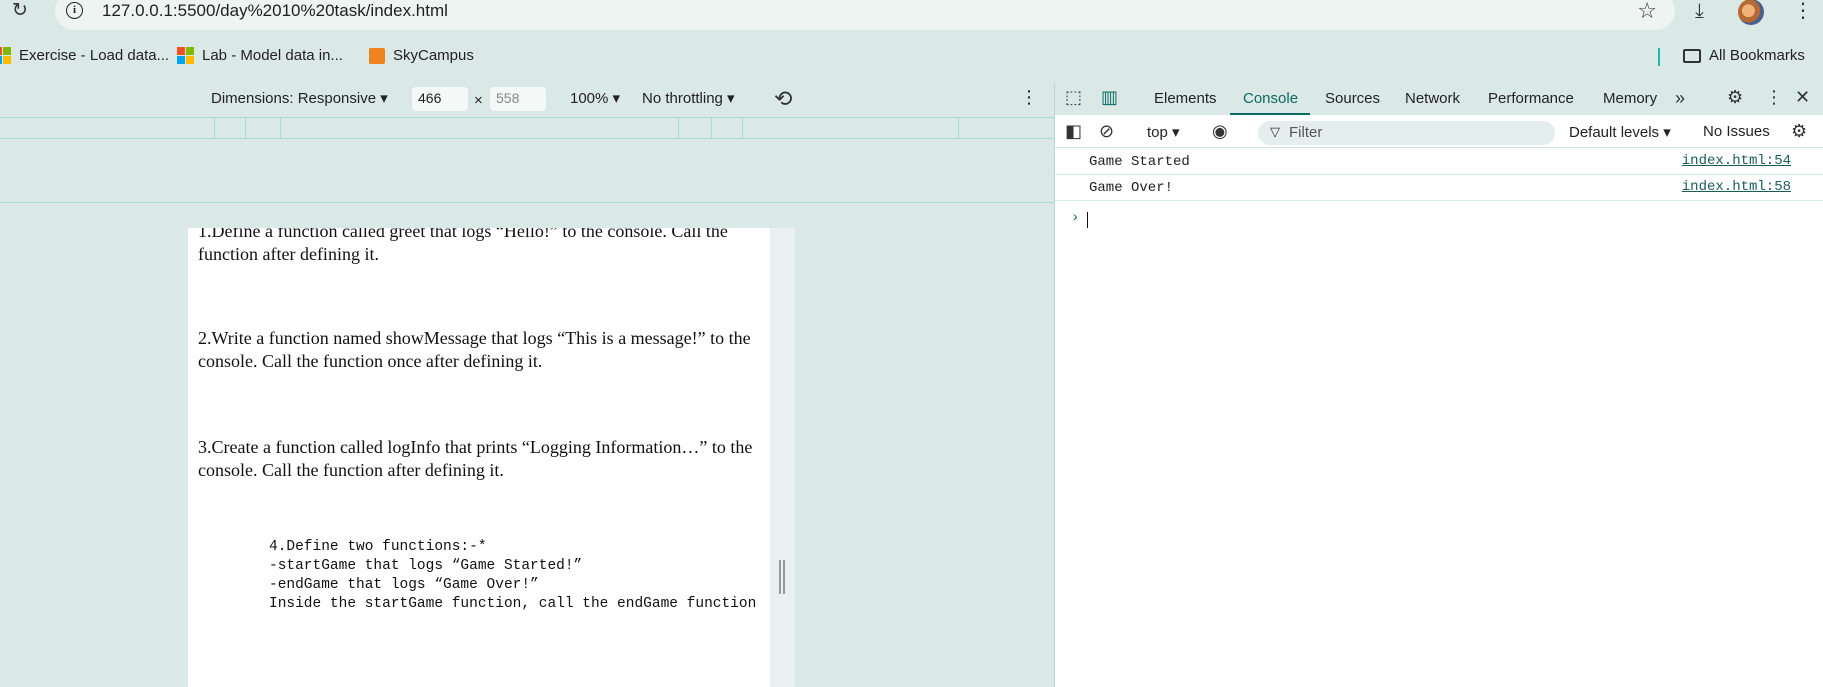 The image size is (1823, 687). Describe the element at coordinates (1073, 97) in the screenshot. I see `inspect-element-icon: ⬚` at that location.